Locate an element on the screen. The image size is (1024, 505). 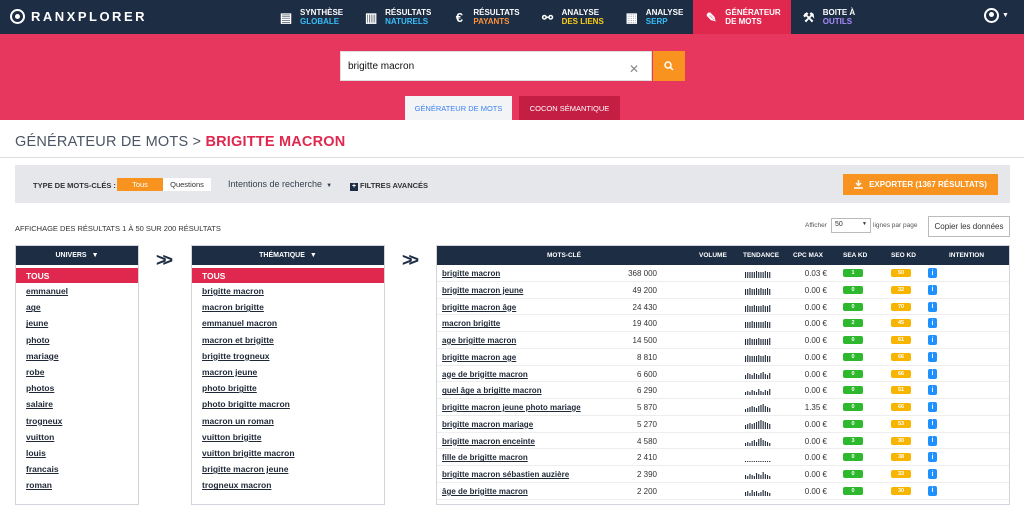
col-keyword: MOTS-CLÉ is located at coordinates (564, 255).